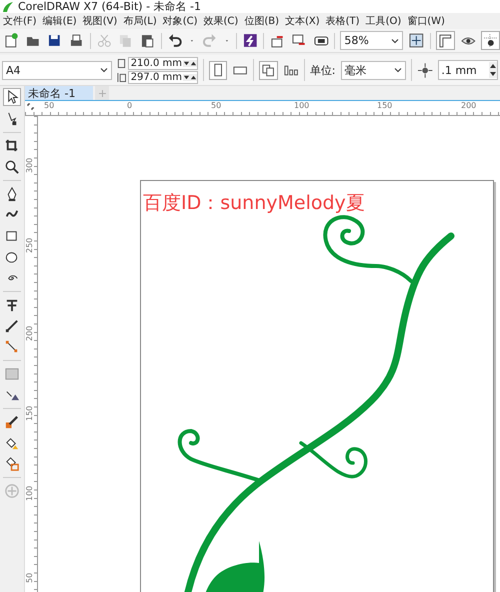 The image size is (500, 592). Describe the element at coordinates (29, 245) in the screenshot. I see `ruler-label: 250` at that location.